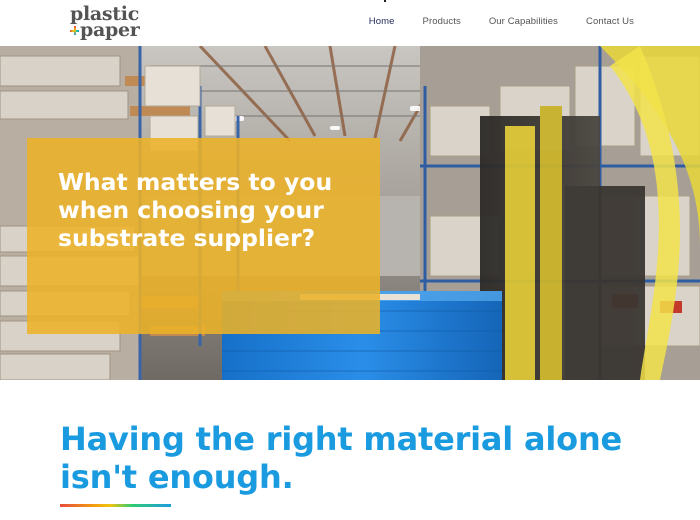 The width and height of the screenshot is (700, 520). Describe the element at coordinates (115, 505) in the screenshot. I see `accent-divider` at that location.